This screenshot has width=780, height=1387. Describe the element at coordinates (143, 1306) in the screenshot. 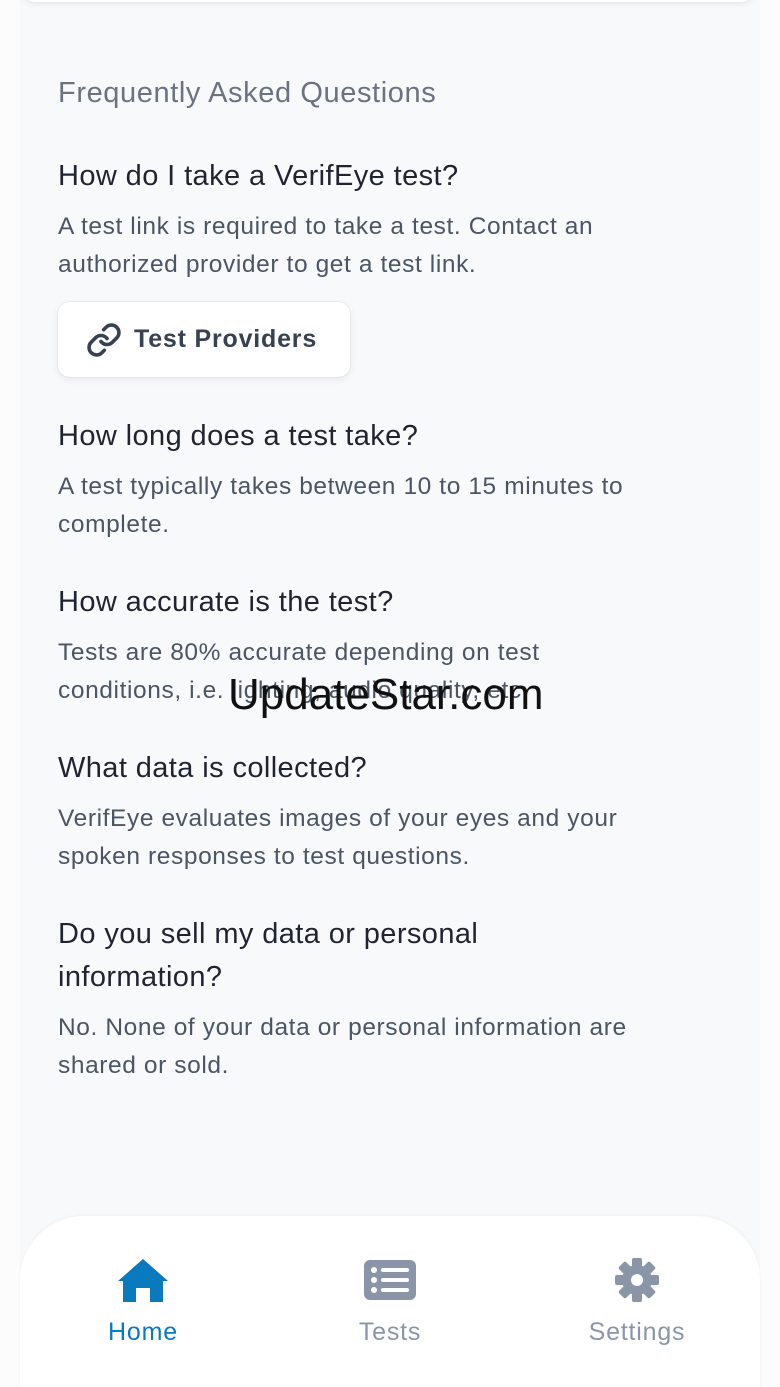

I see `tab-home: Home` at that location.